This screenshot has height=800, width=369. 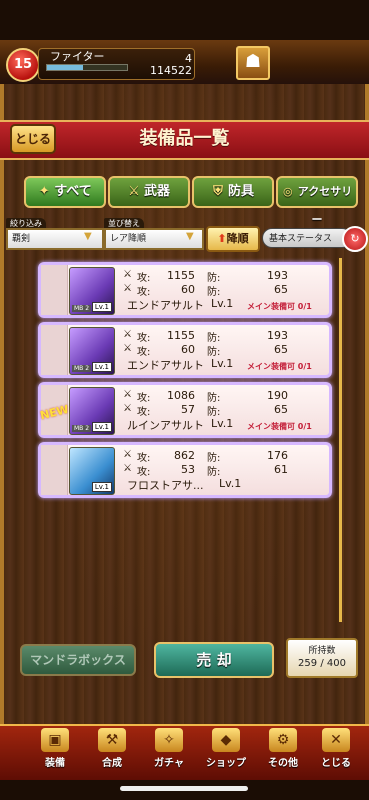 I want to click on refresh-icon: ↻, so click(x=355, y=239).